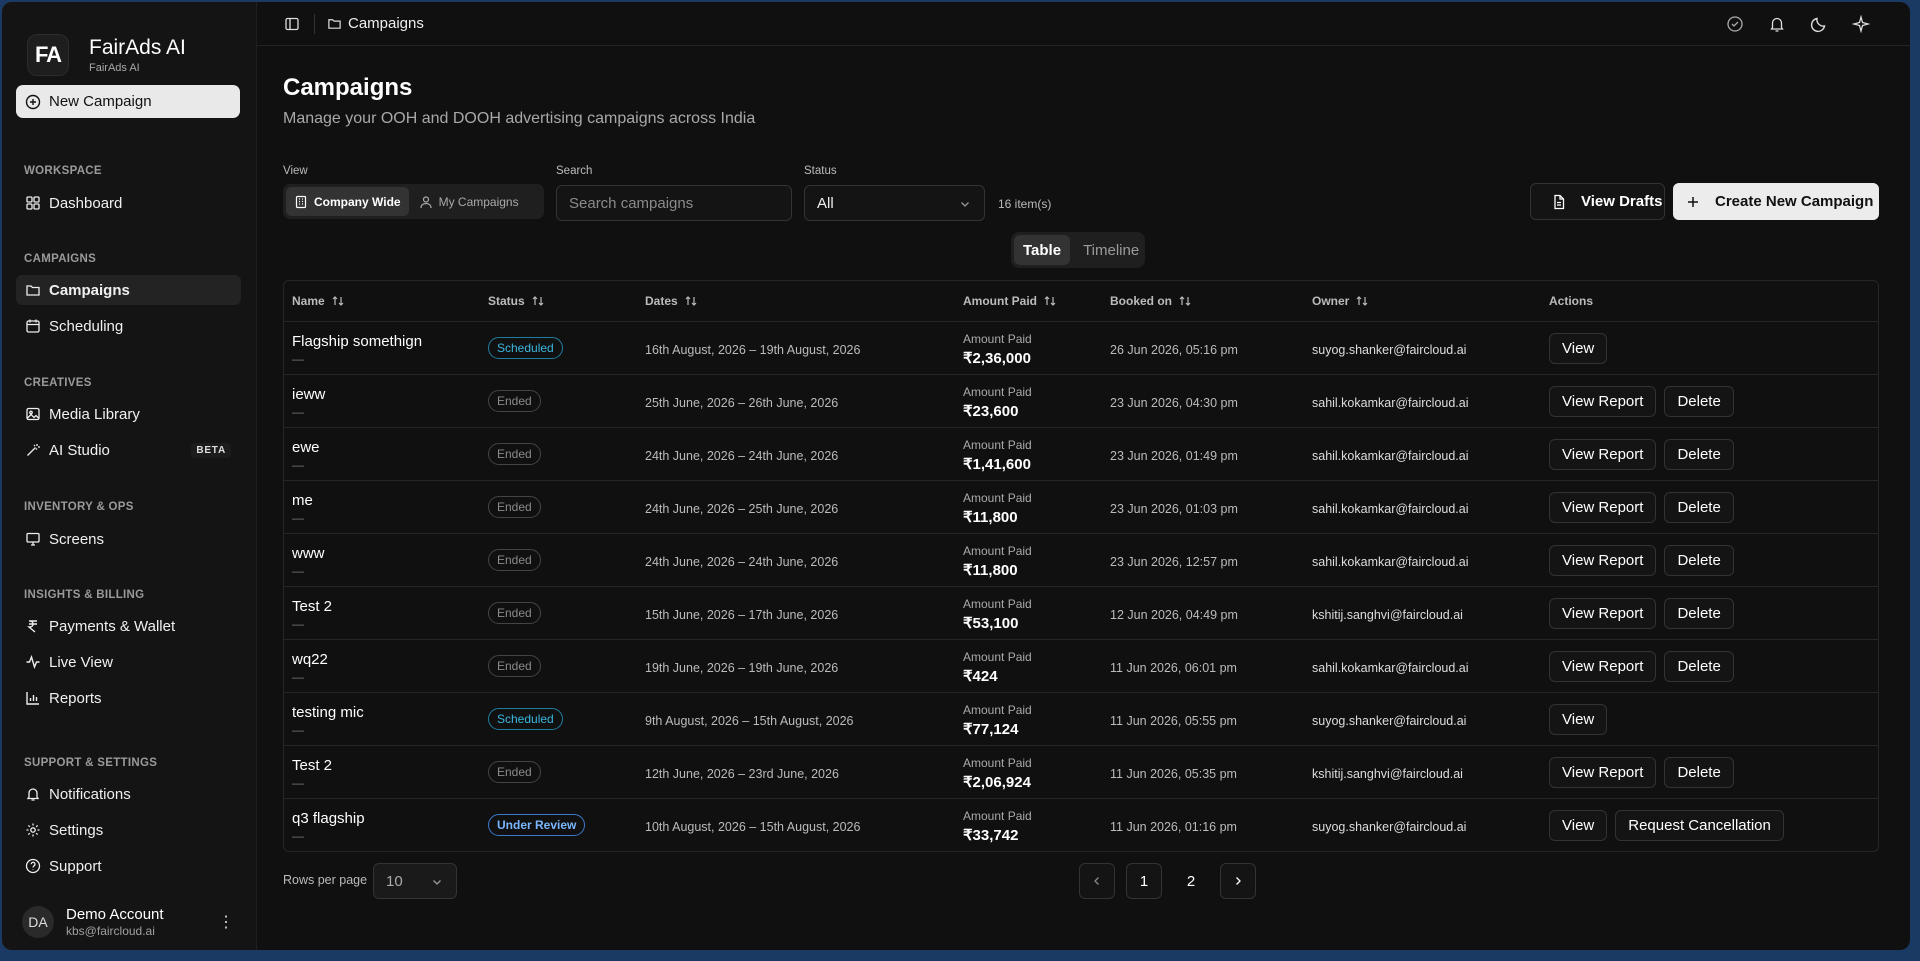  I want to click on campaign-name: ewe, so click(306, 447).